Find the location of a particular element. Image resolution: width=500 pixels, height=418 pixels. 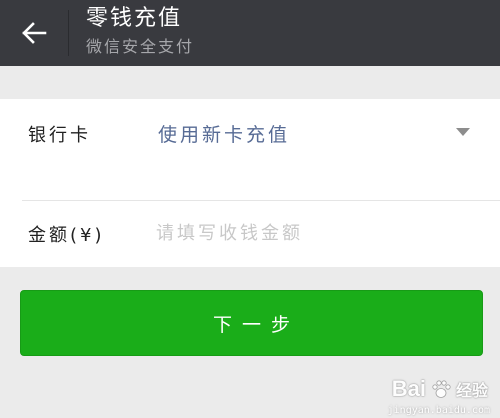

page-subtitle: 微信安全支付 is located at coordinates (140, 46).